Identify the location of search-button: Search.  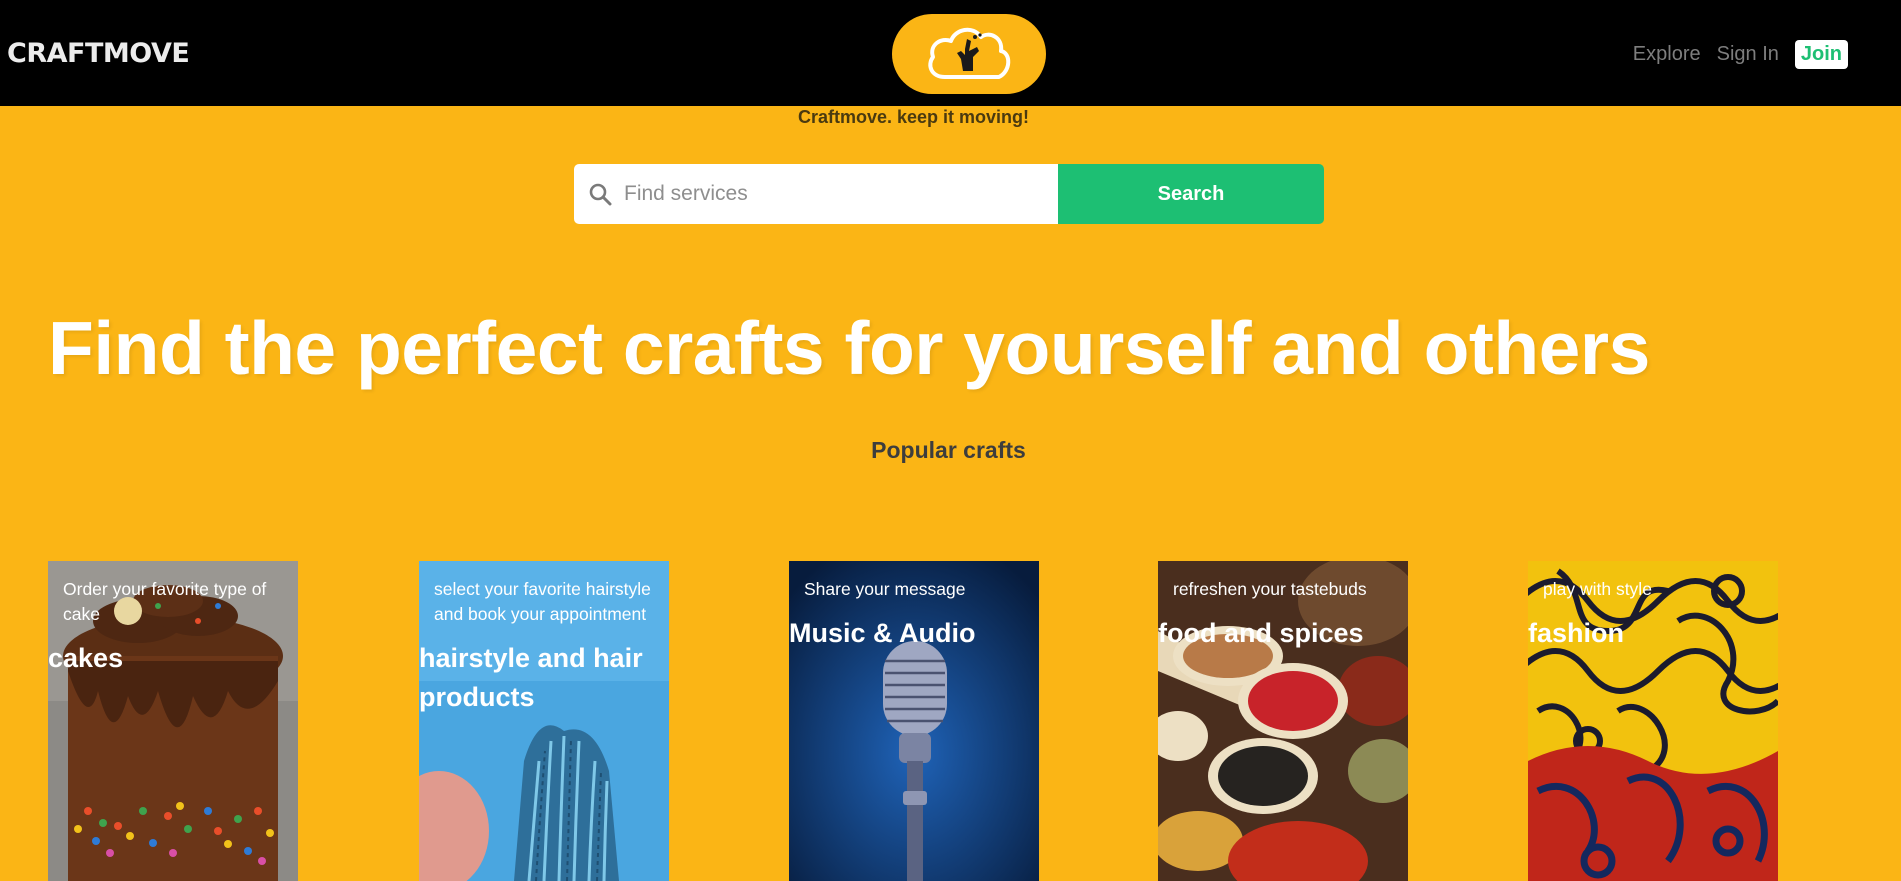
(1191, 194).